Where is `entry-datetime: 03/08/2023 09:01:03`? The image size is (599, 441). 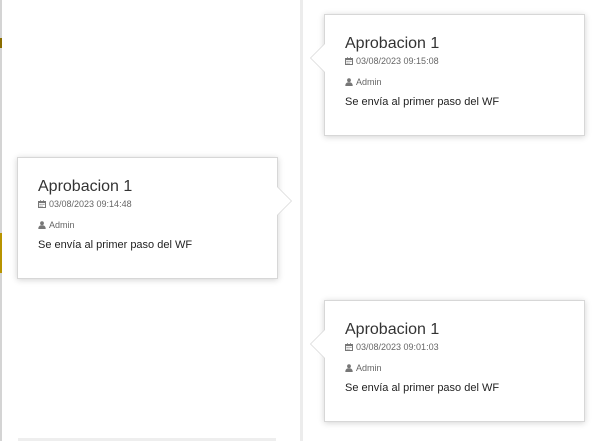
entry-datetime: 03/08/2023 09:01:03 is located at coordinates (397, 347).